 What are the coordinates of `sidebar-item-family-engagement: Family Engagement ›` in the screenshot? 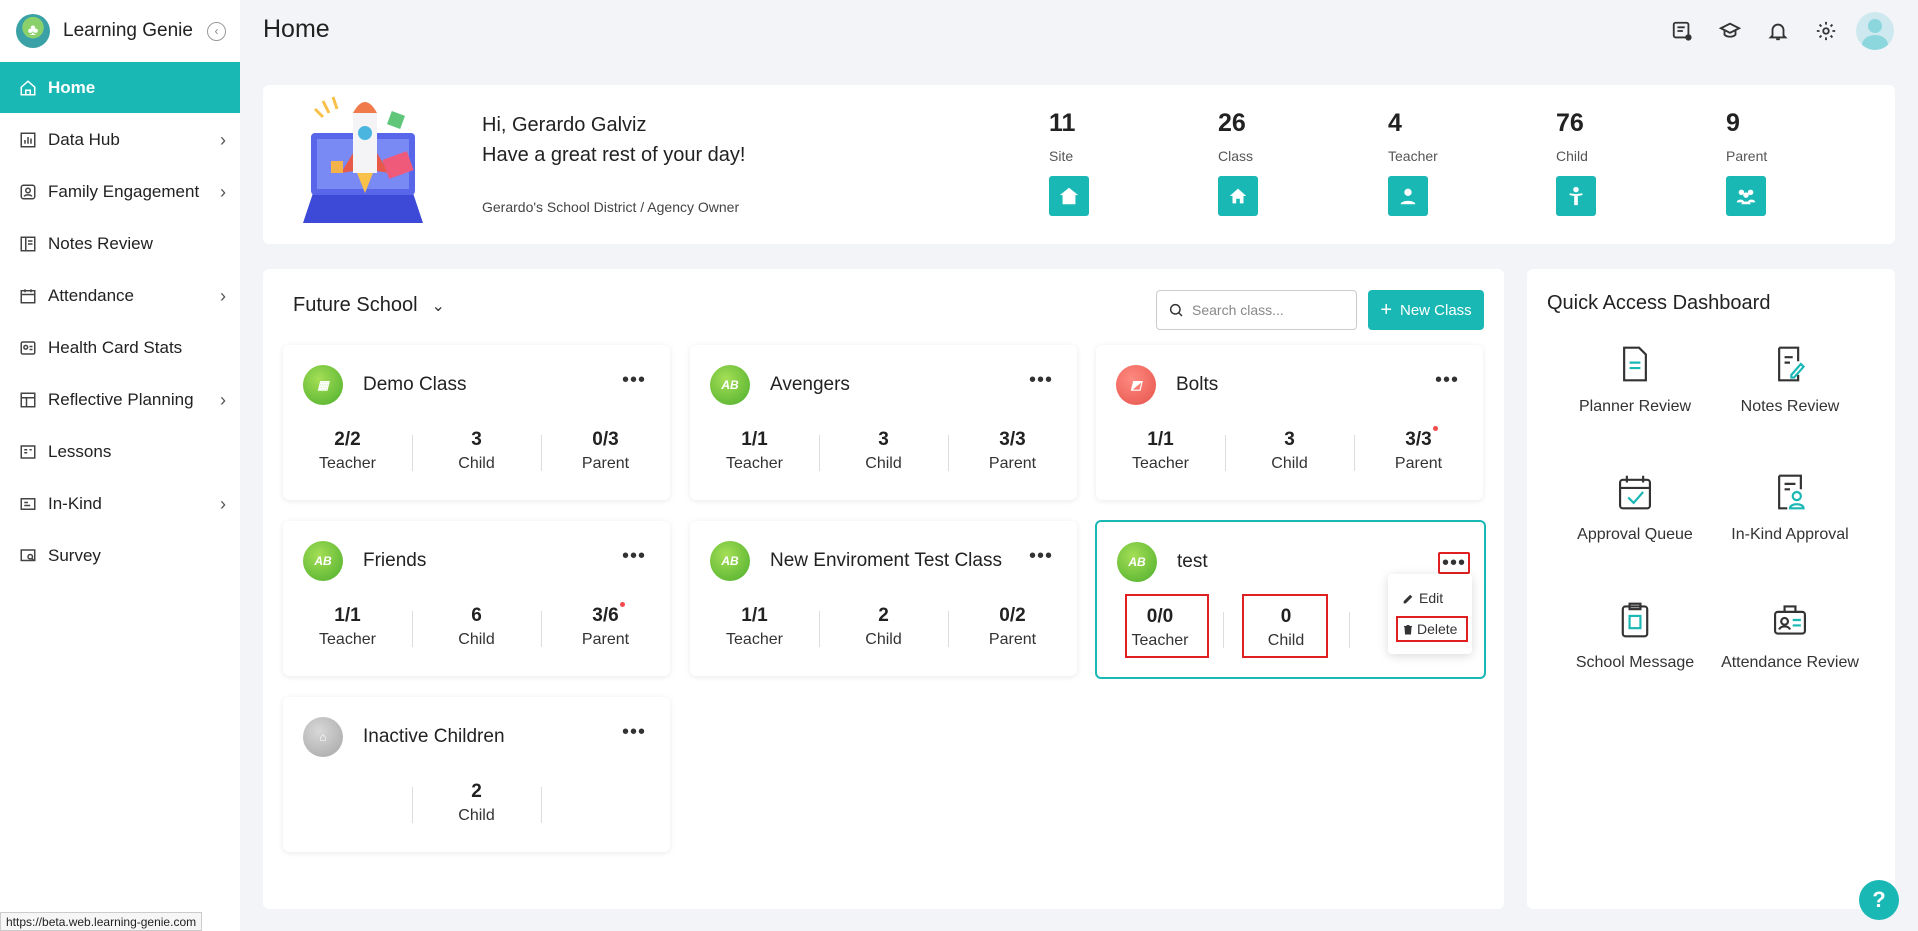 It's located at (120, 192).